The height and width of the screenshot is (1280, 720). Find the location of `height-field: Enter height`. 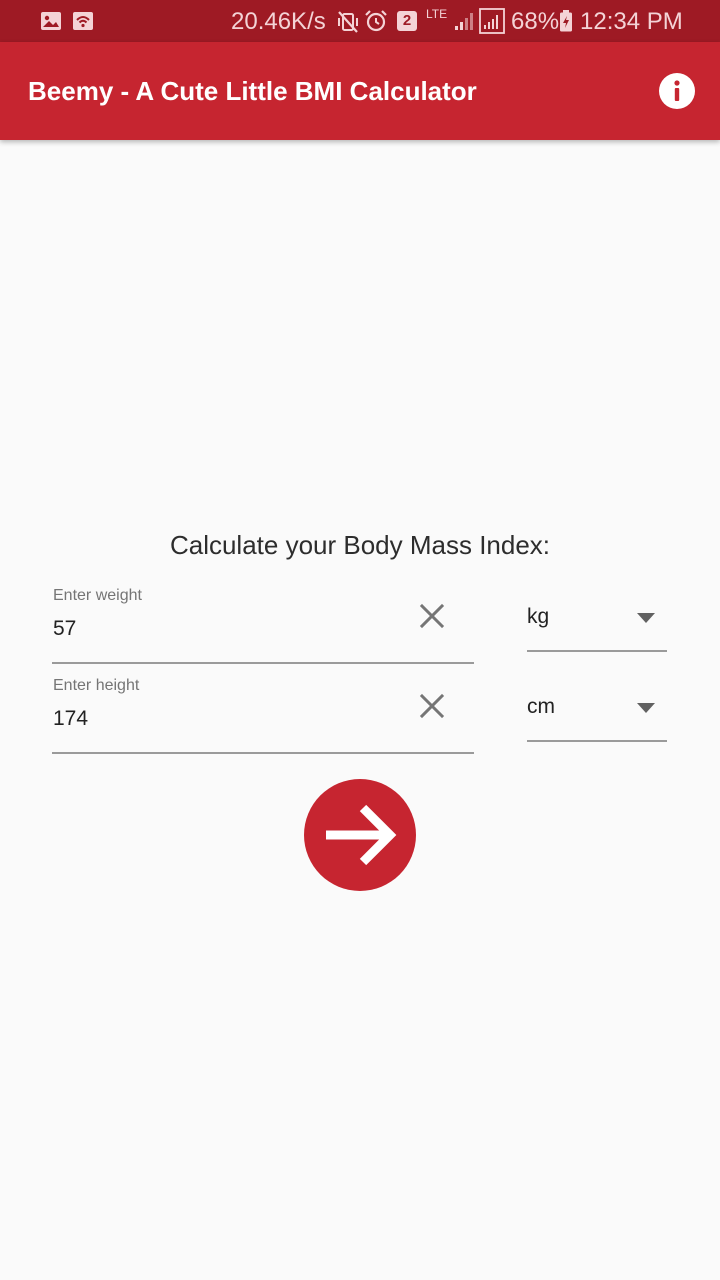

height-field: Enter height is located at coordinates (263, 715).